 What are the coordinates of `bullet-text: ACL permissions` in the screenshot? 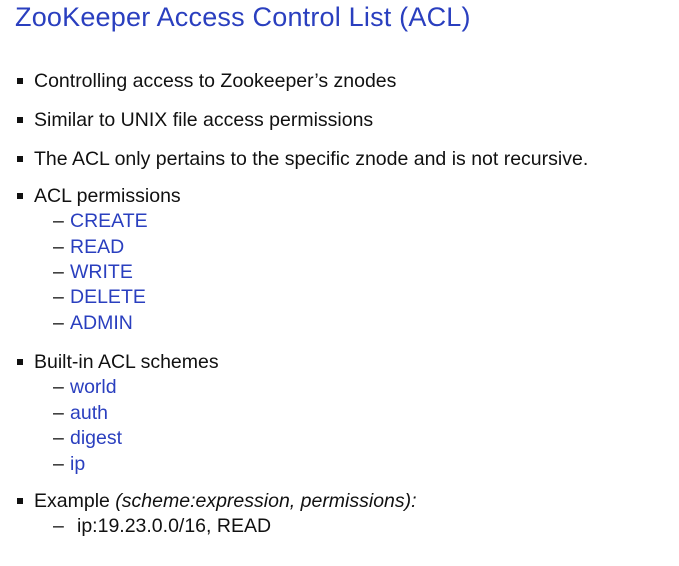 It's located at (107, 196).